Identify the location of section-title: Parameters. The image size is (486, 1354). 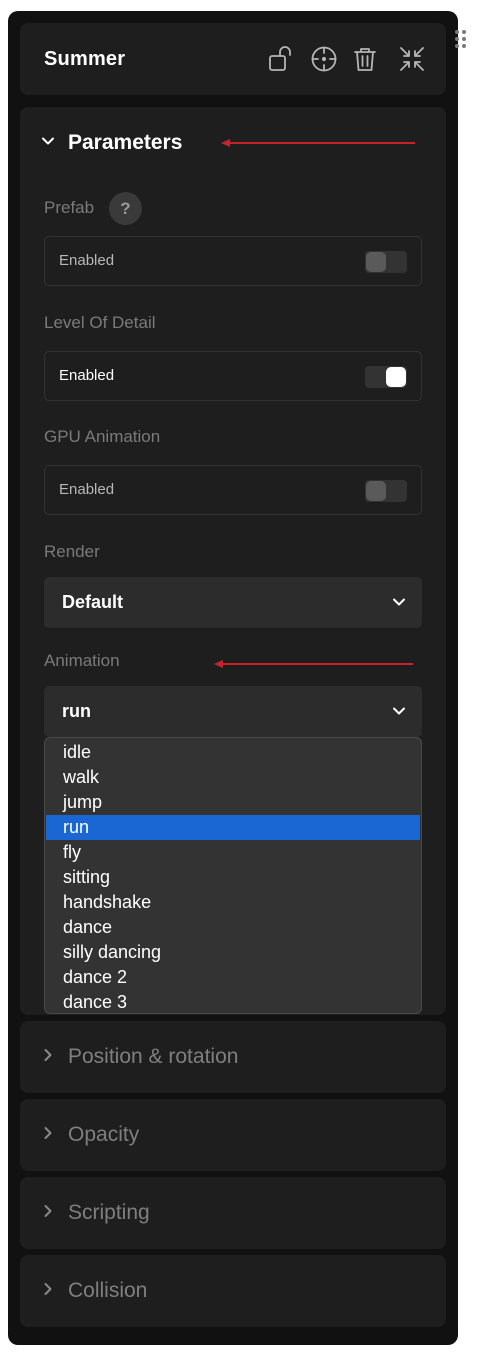
(125, 142).